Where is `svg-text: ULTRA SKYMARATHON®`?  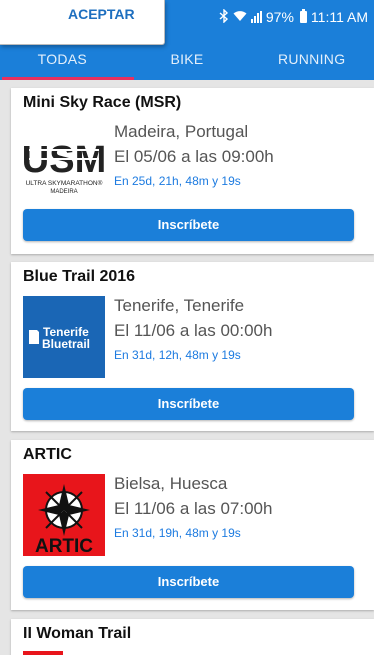
svg-text: ULTRA SKYMARATHON® is located at coordinates (64, 183).